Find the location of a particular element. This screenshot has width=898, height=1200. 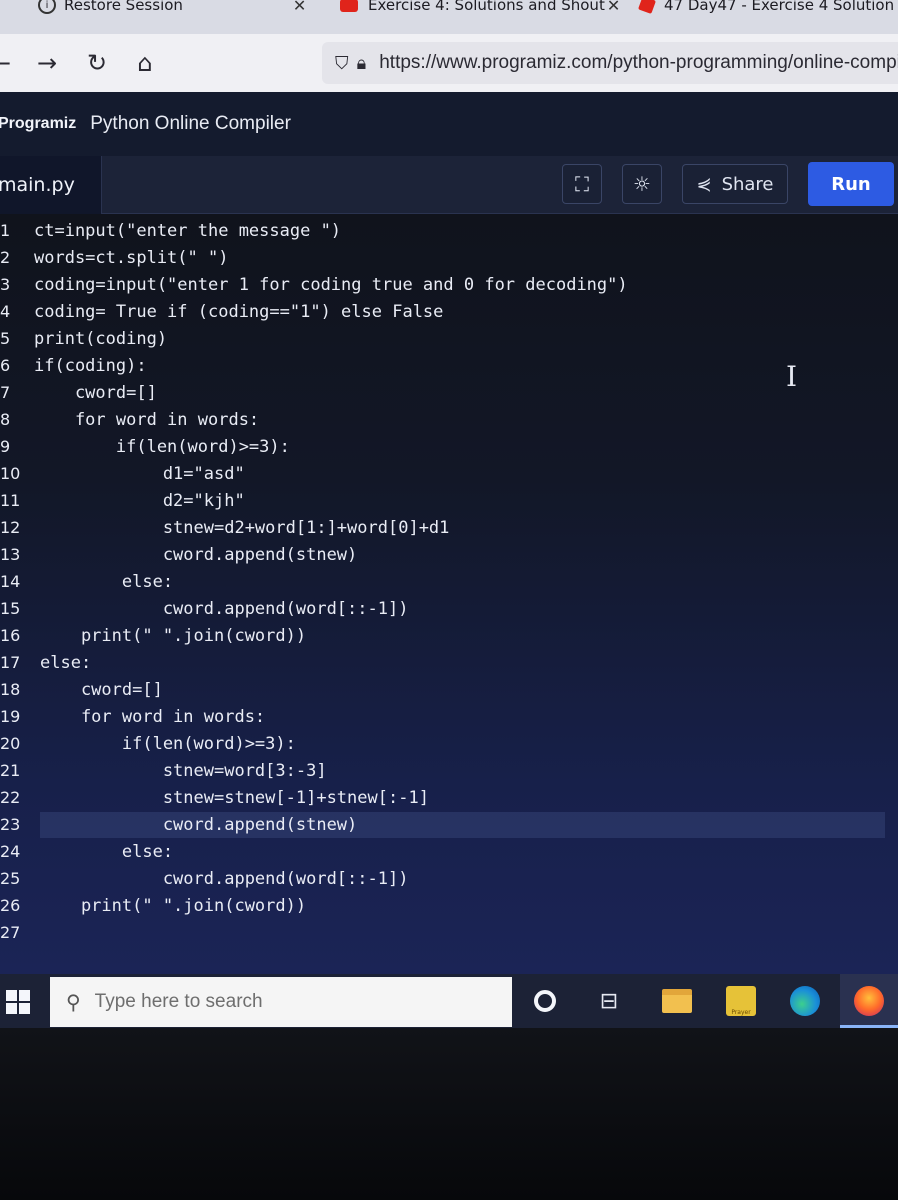

tab-exercise-4: Exercise 4: Solutions and Shout ✕ is located at coordinates (480, 8).